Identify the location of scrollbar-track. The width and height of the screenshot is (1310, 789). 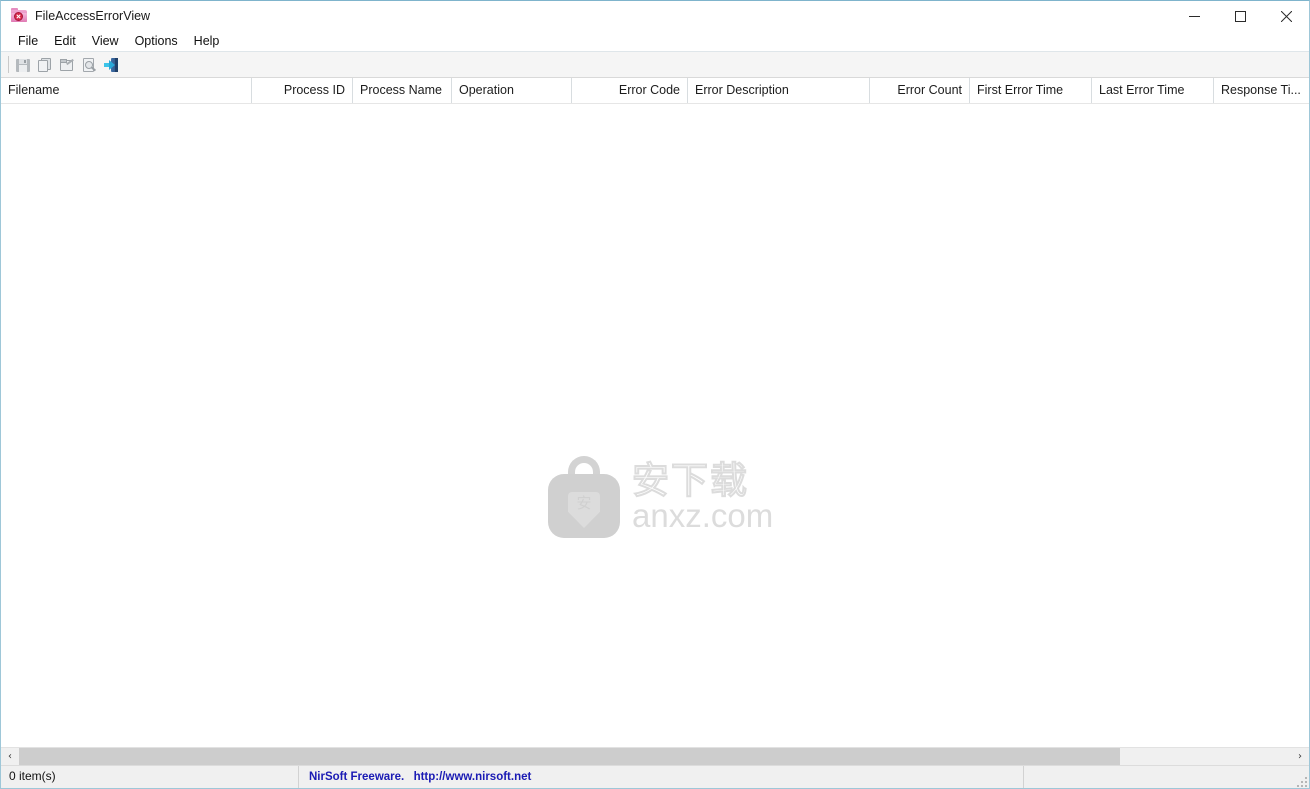
(655, 756).